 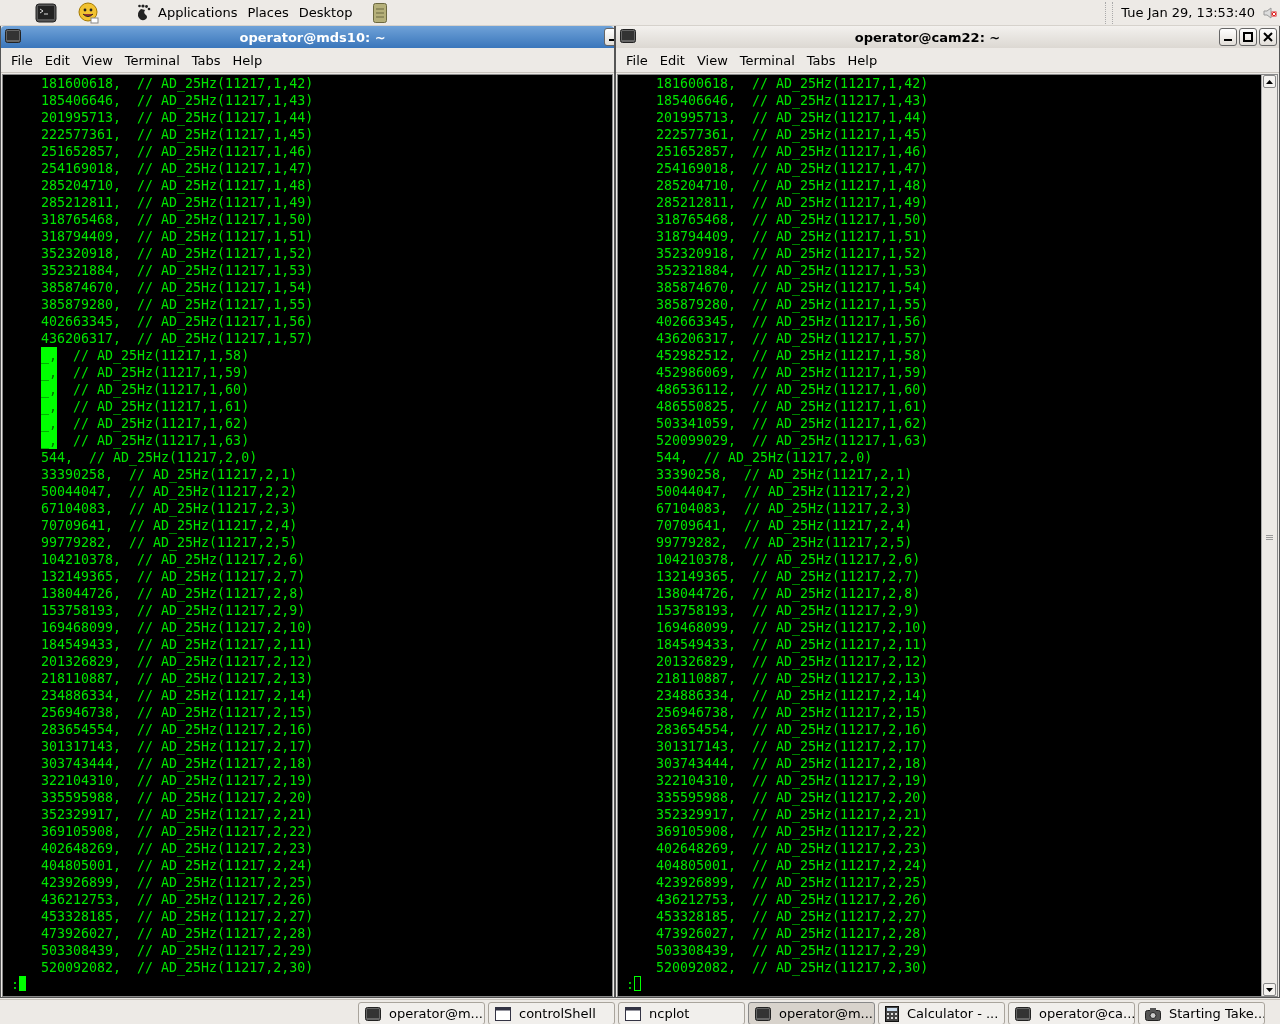 I want to click on panel-menu: Applications, so click(x=198, y=12).